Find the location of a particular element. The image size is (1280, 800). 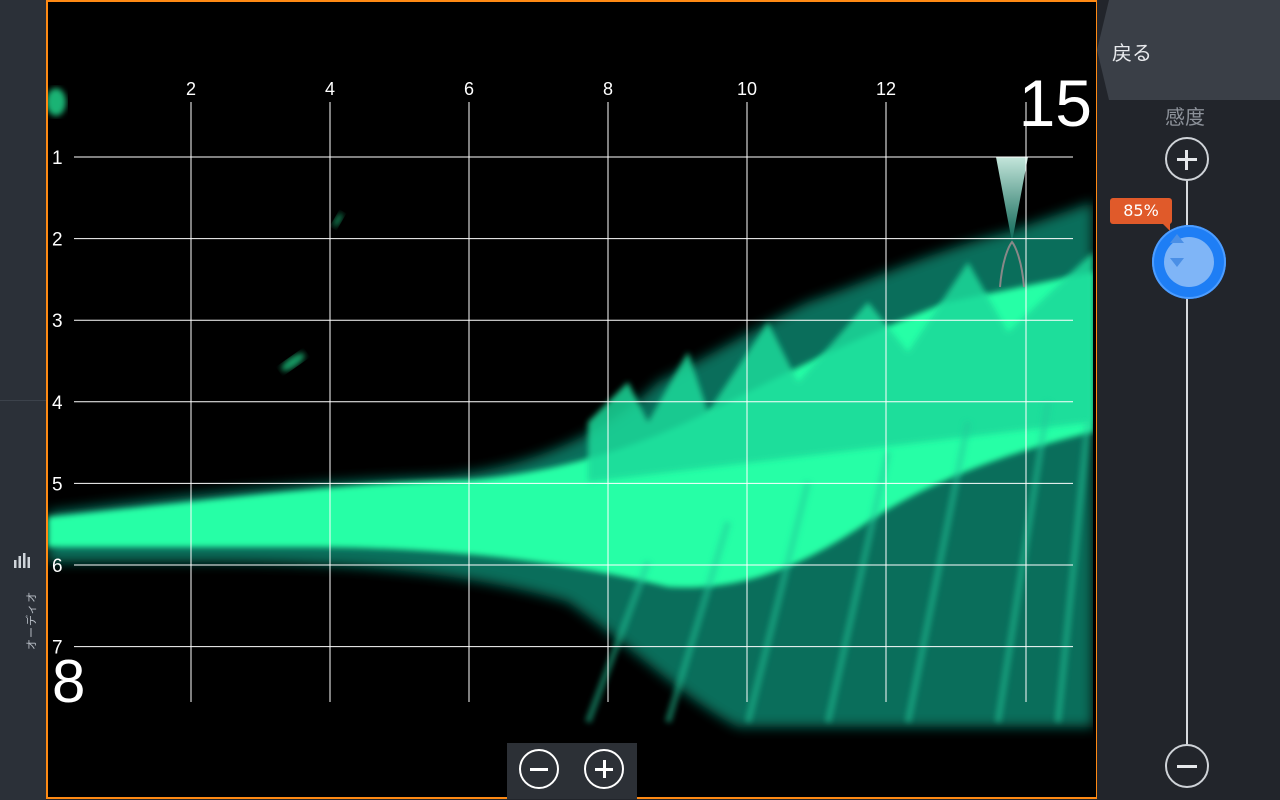

zoom-in-button is located at coordinates (604, 769).